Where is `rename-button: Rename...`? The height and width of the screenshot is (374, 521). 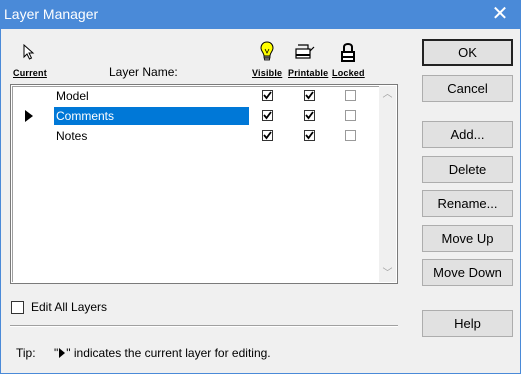
rename-button: Rename... is located at coordinates (467, 203).